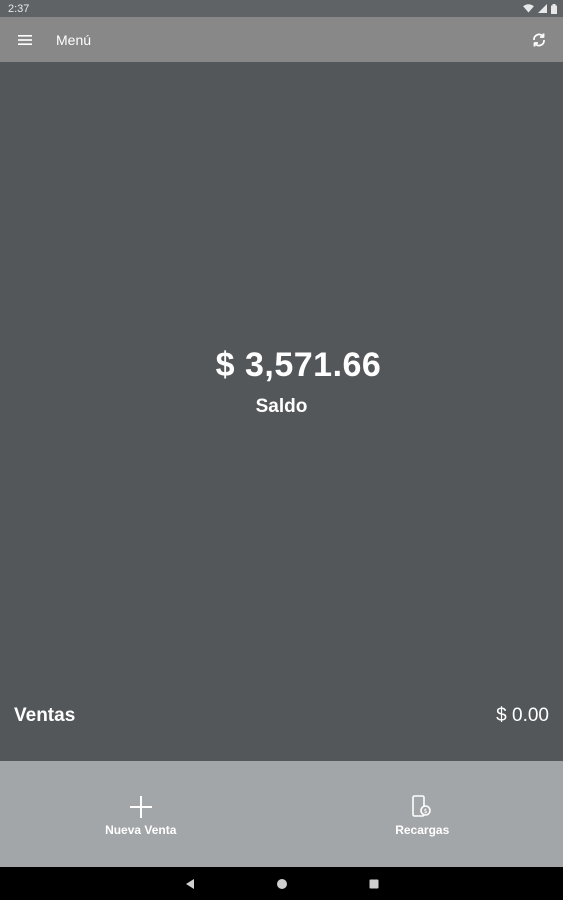 The width and height of the screenshot is (563, 900). What do you see at coordinates (298, 365) in the screenshot?
I see `balance-amount: $ 3,571.66` at bounding box center [298, 365].